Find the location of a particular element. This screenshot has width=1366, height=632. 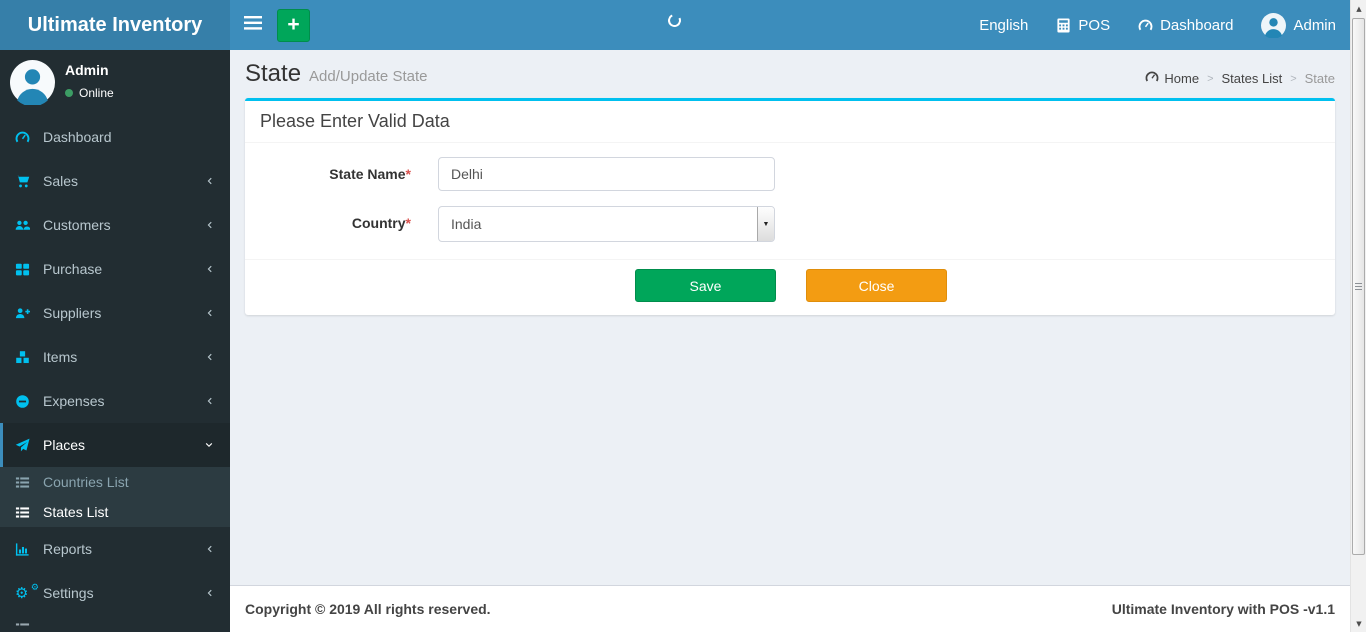

sidebar-item-purchase: Purchase is located at coordinates (115, 269).